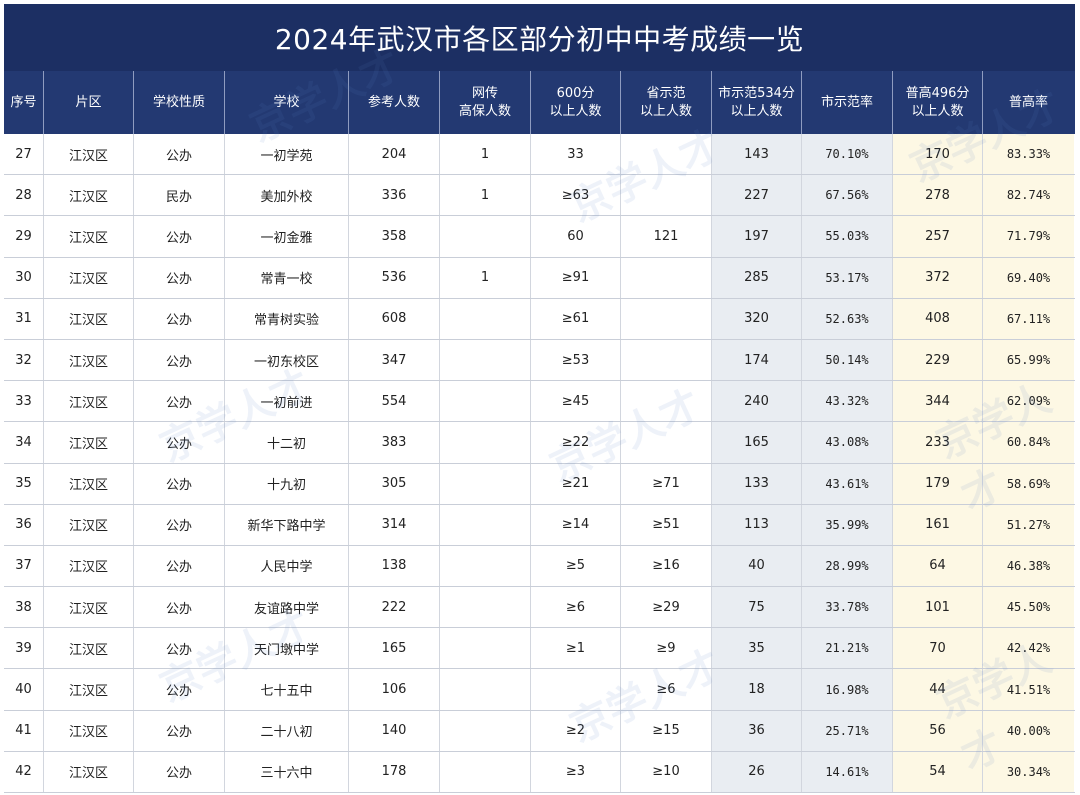 The image size is (1080, 795). Describe the element at coordinates (938, 730) in the screenshot. I see `cell-general-496: 56` at that location.